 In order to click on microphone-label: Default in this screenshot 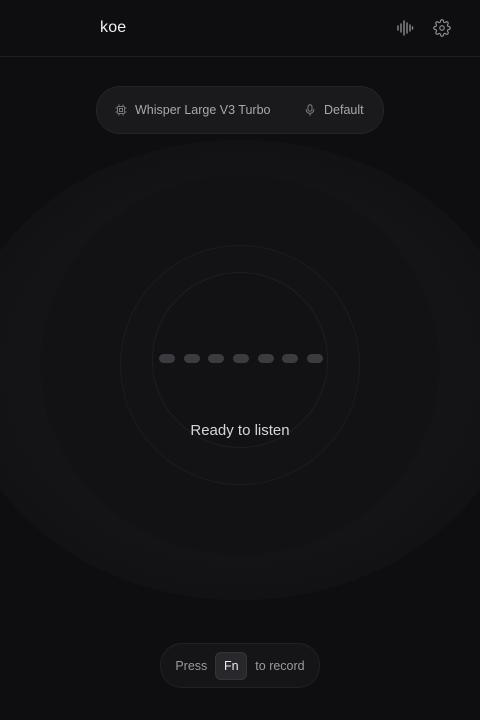, I will do `click(344, 110)`.